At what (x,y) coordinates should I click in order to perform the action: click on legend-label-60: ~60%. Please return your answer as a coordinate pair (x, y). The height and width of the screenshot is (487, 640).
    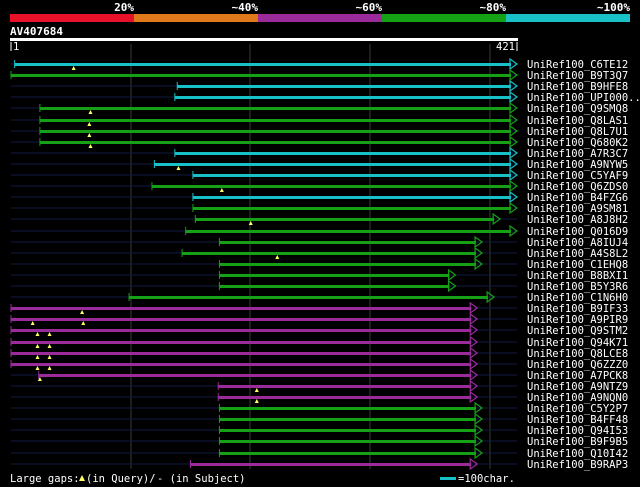
    Looking at the image, I should click on (369, 7).